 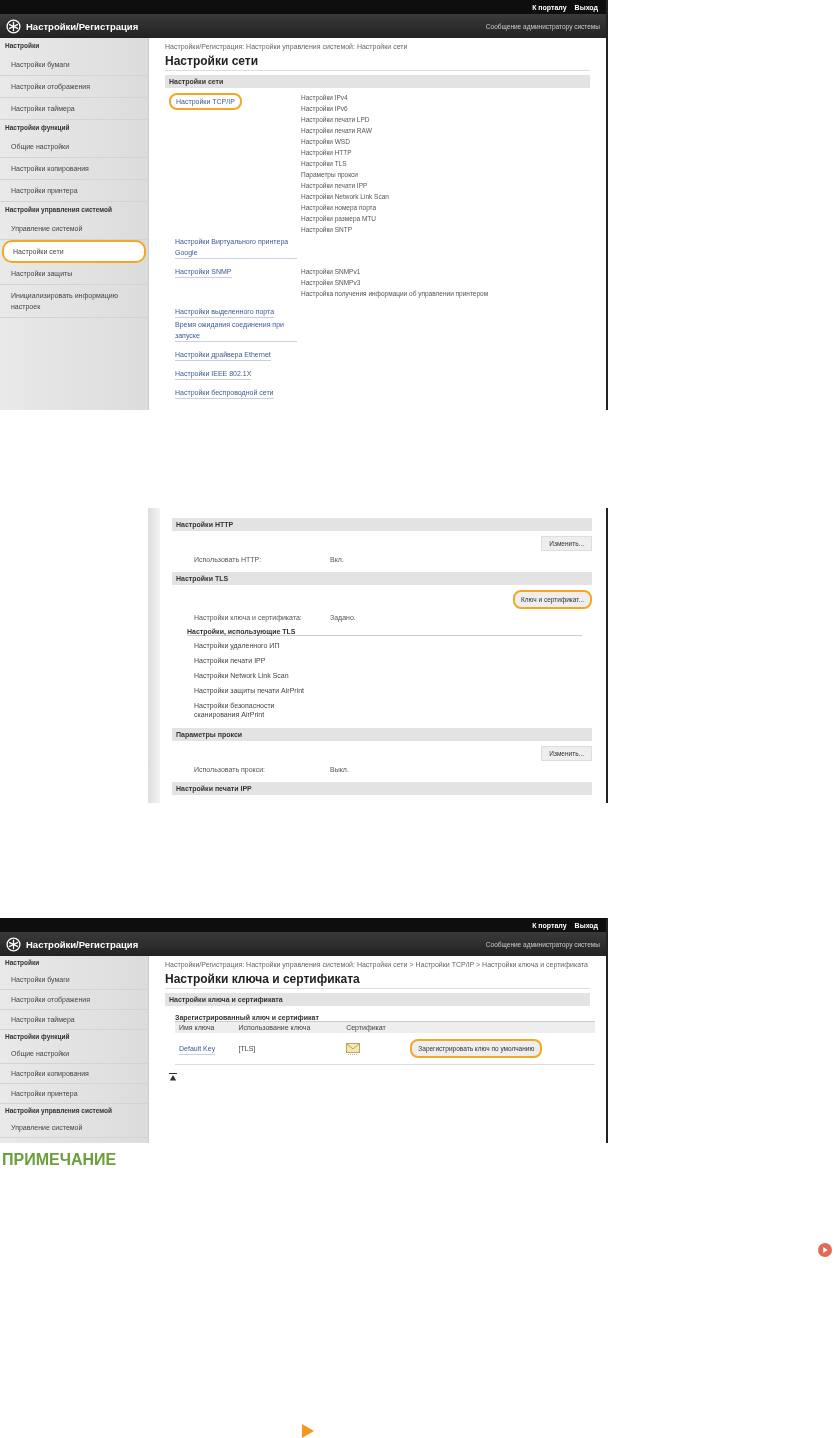 I want to click on page-title: Настройки сети, so click(x=377, y=61).